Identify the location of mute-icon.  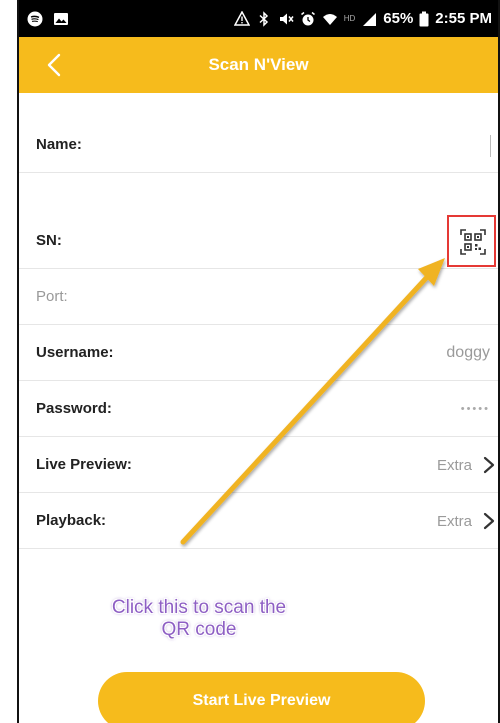
(286, 18).